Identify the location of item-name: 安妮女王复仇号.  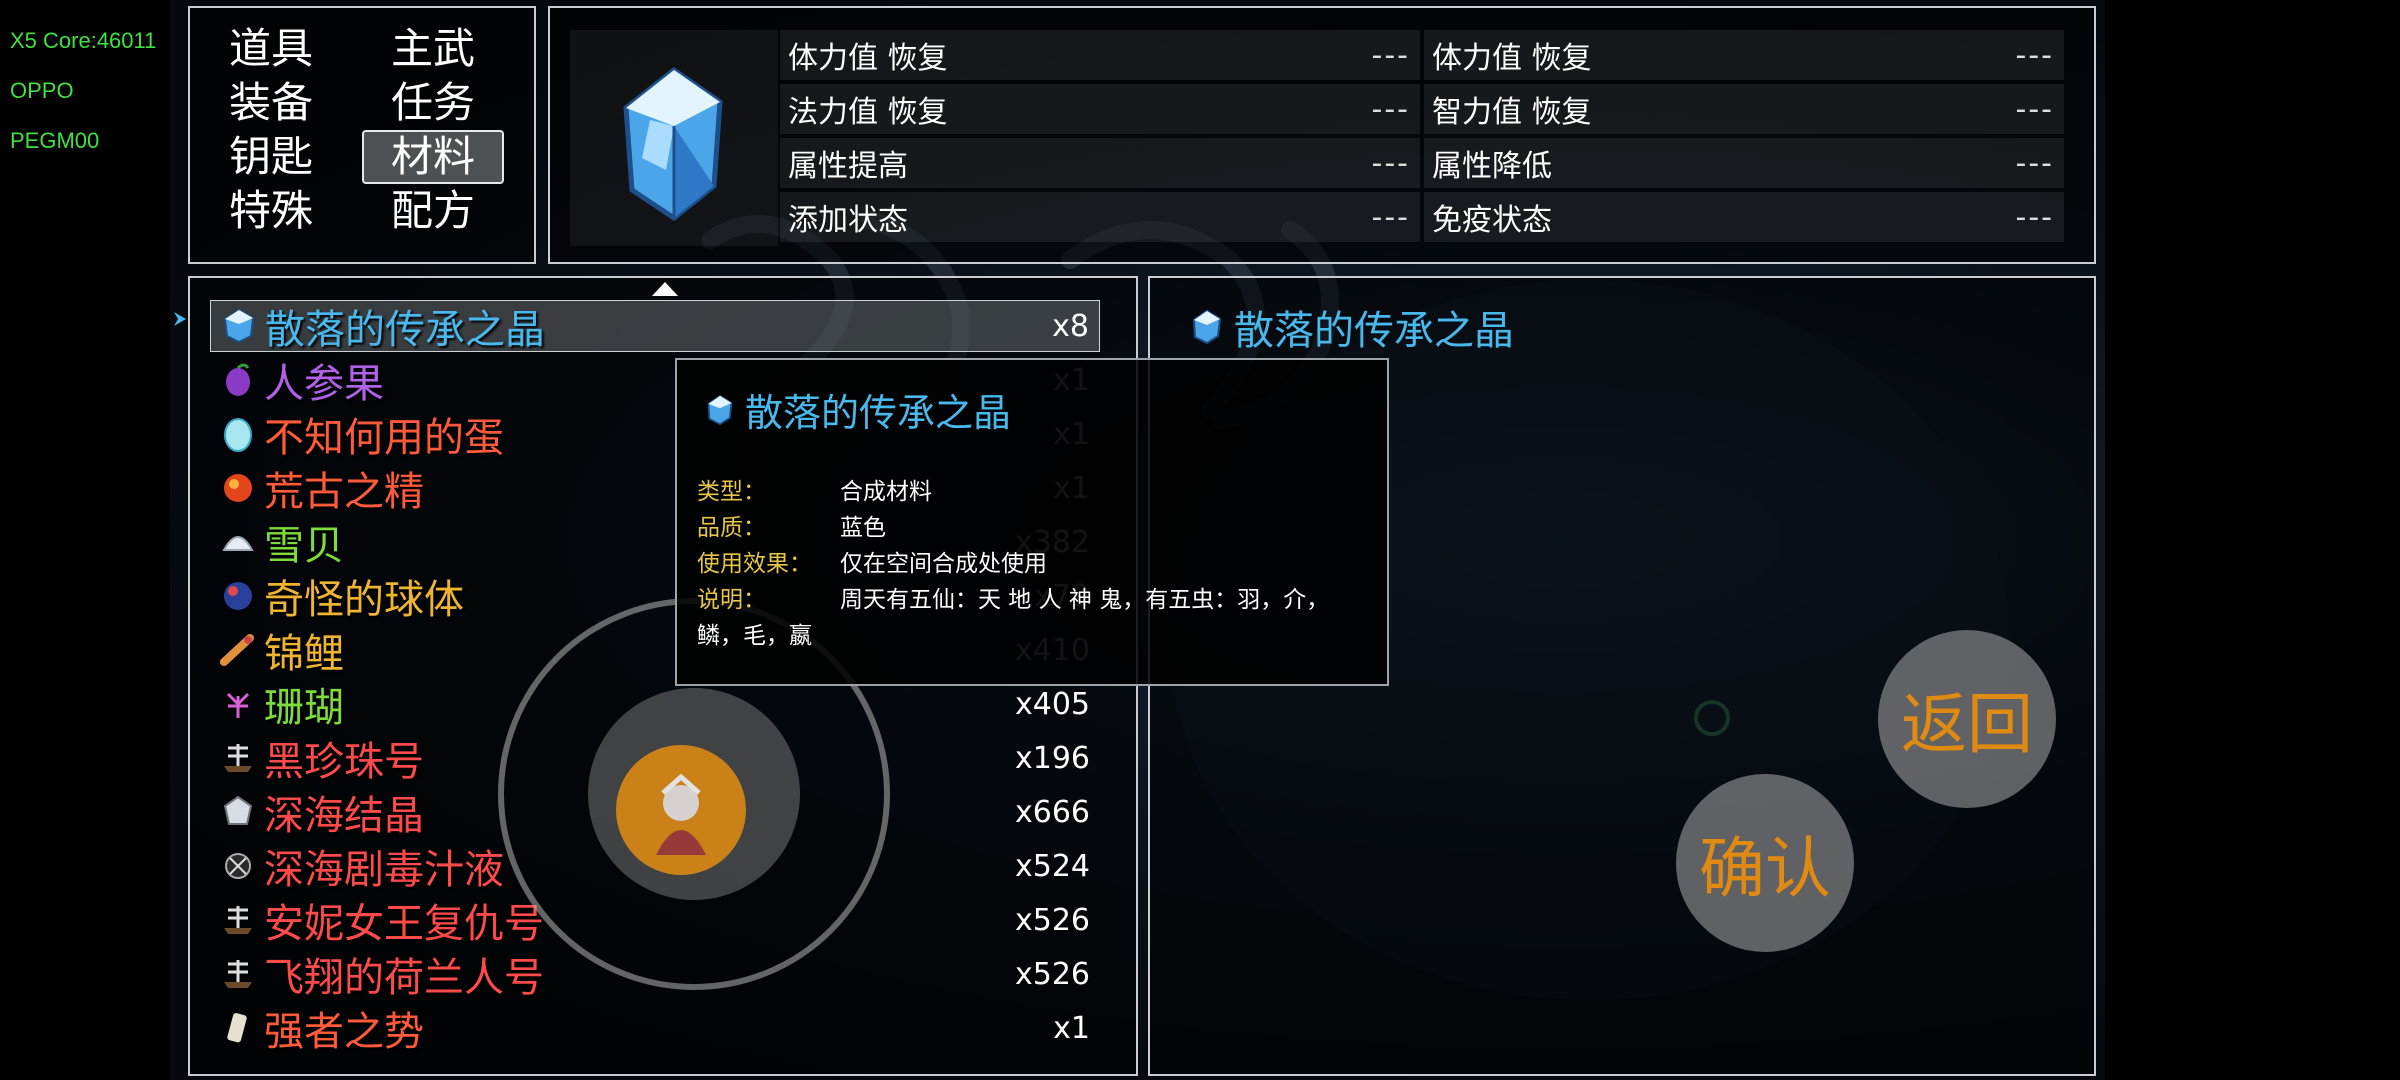
(404, 924).